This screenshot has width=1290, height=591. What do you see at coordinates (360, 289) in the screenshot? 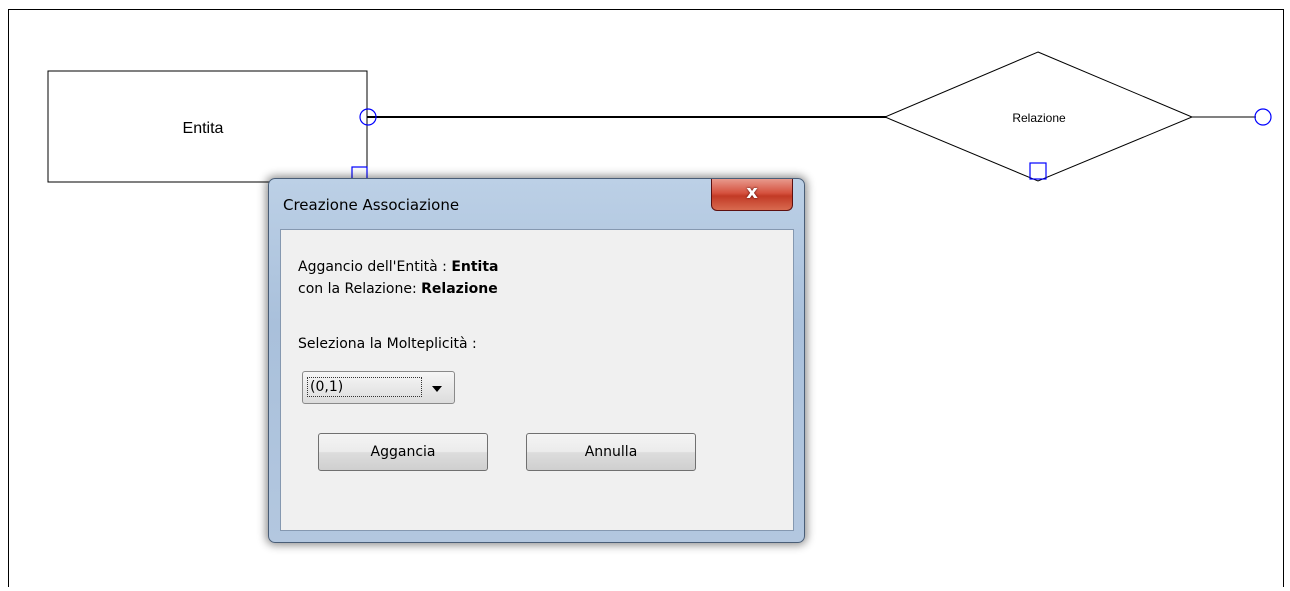
I see `relation-info-prefix: con la Relazione:` at bounding box center [360, 289].